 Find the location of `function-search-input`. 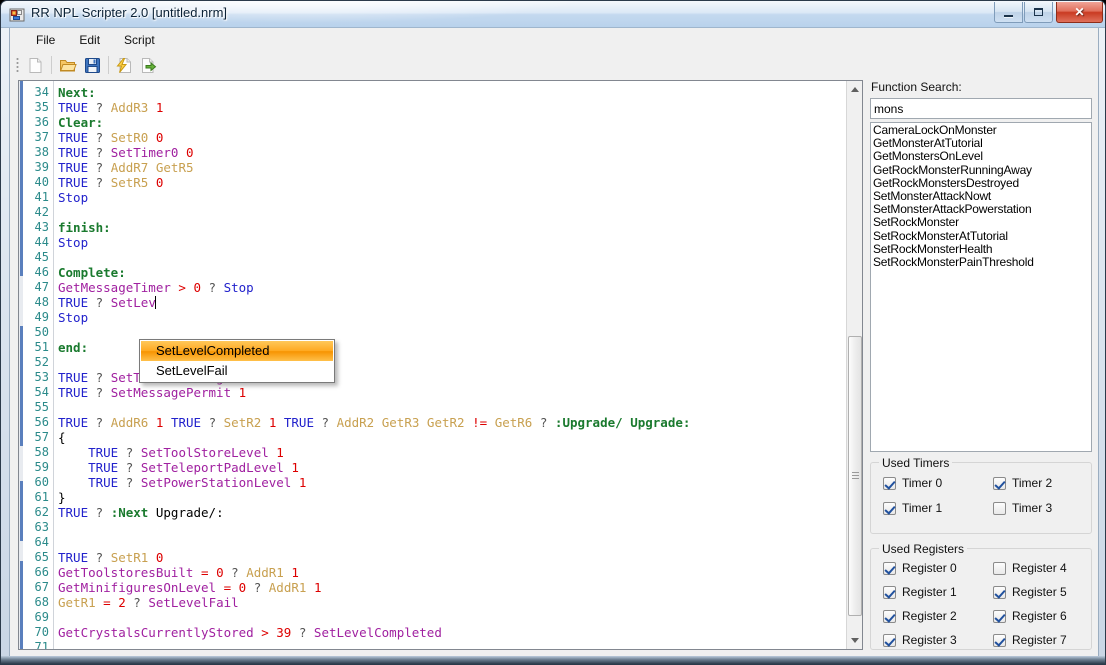

function-search-input is located at coordinates (981, 108).